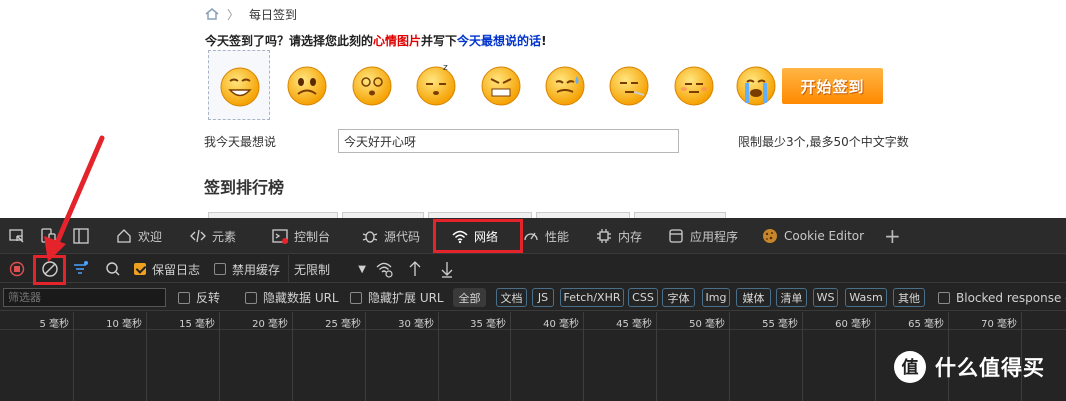 This screenshot has height=401, width=1066. What do you see at coordinates (167, 269) in the screenshot?
I see `preserve-log-checkbox: 保留日志` at bounding box center [167, 269].